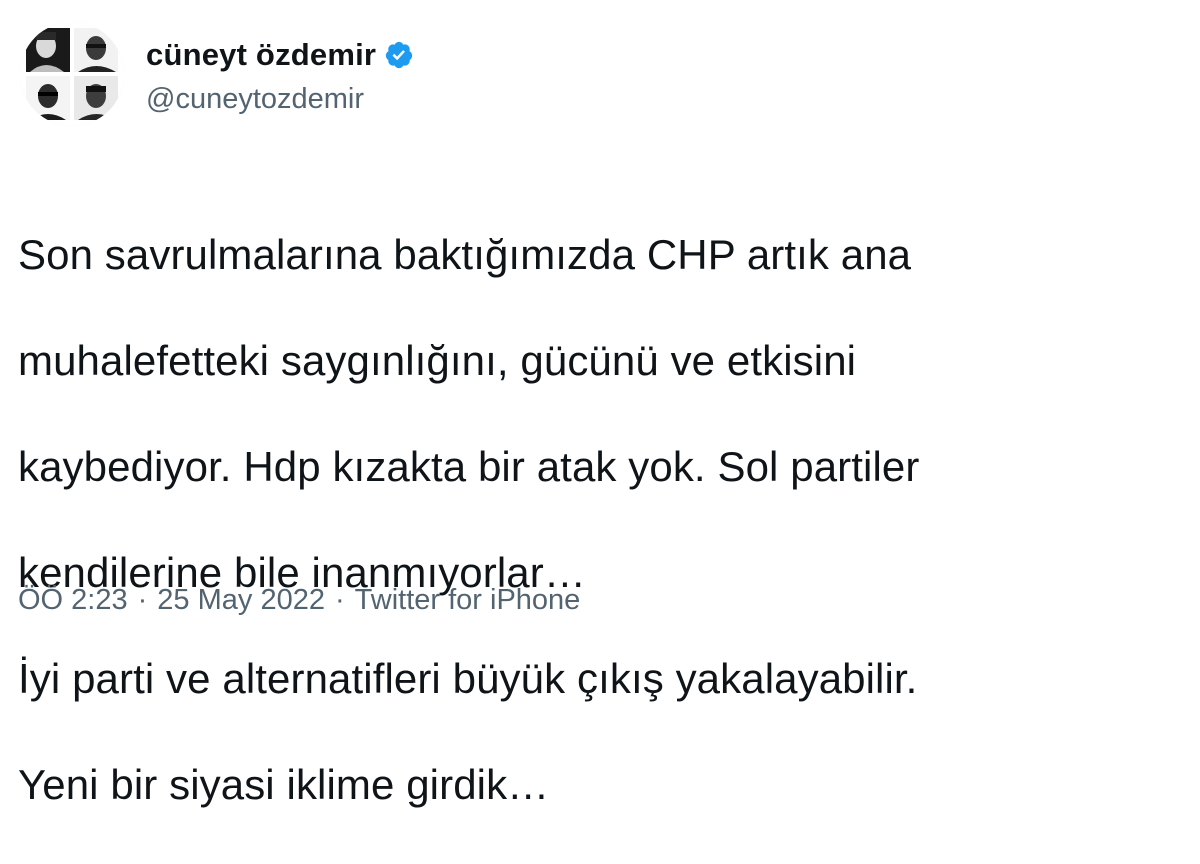 Image resolution: width=1200 pixels, height=864 pixels. I want to click on verified-badge-icon, so click(399, 55).